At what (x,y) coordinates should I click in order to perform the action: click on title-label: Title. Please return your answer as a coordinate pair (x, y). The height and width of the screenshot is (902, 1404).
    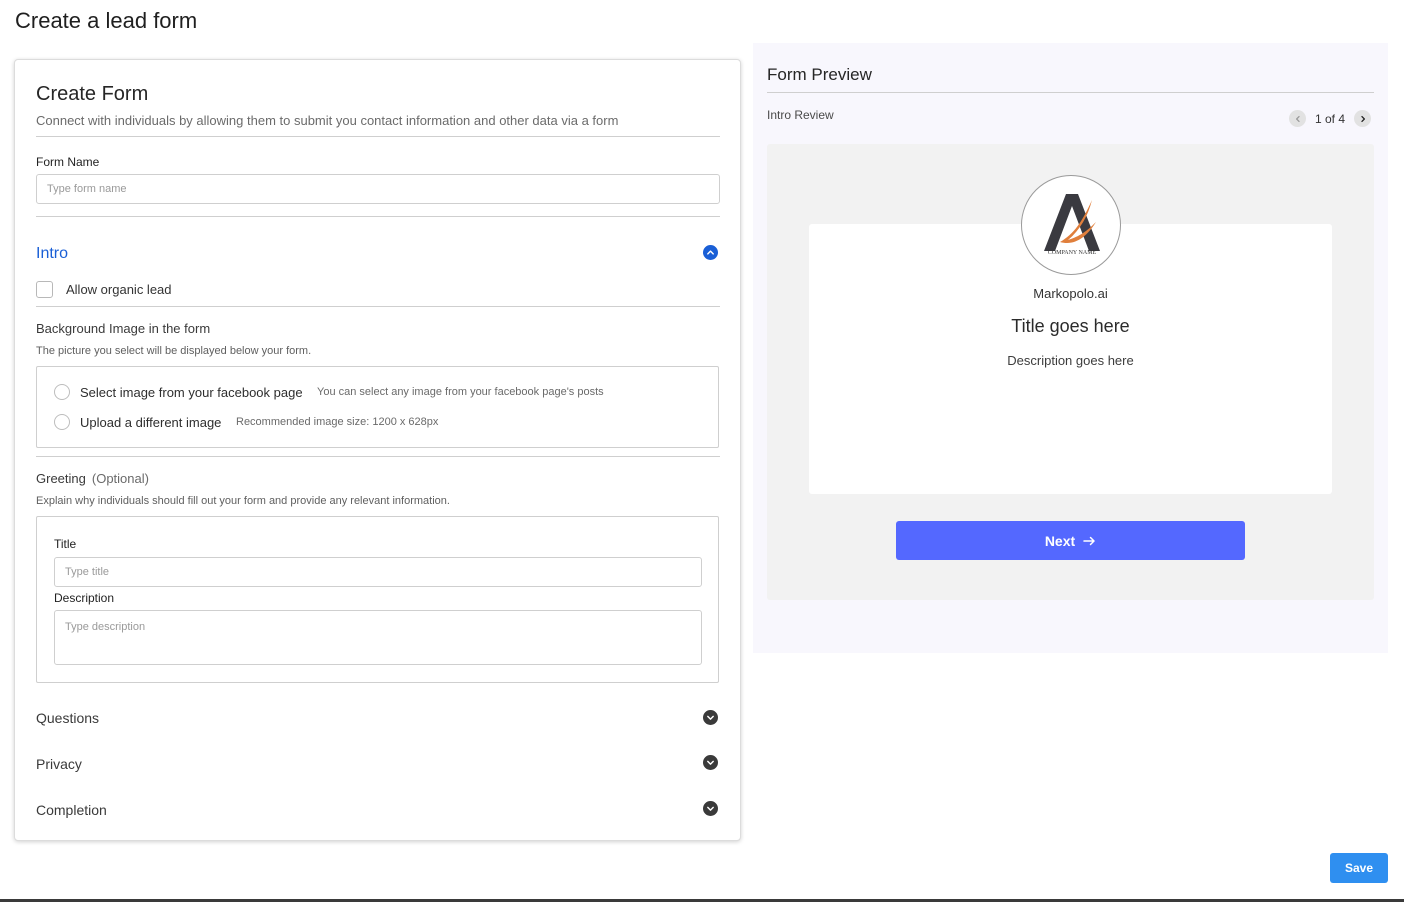
    Looking at the image, I should click on (65, 544).